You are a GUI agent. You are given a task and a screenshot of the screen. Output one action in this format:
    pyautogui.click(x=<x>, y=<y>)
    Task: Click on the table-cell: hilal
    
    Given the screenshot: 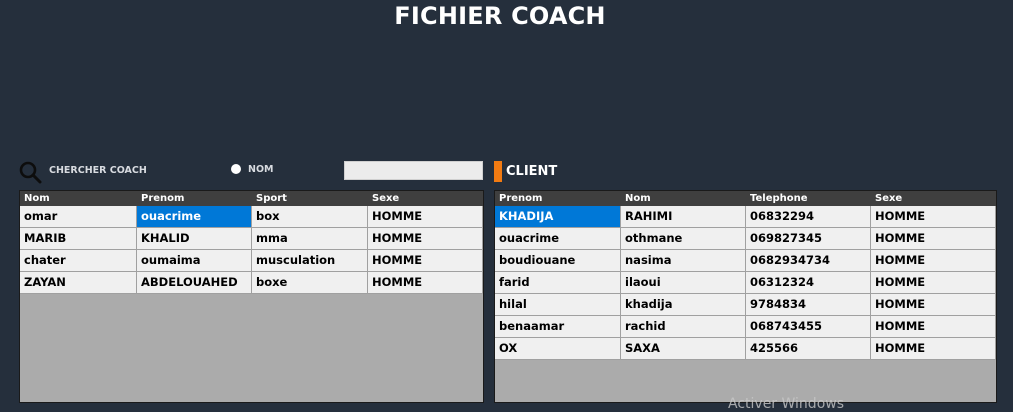 What is the action you would take?
    pyautogui.click(x=558, y=305)
    